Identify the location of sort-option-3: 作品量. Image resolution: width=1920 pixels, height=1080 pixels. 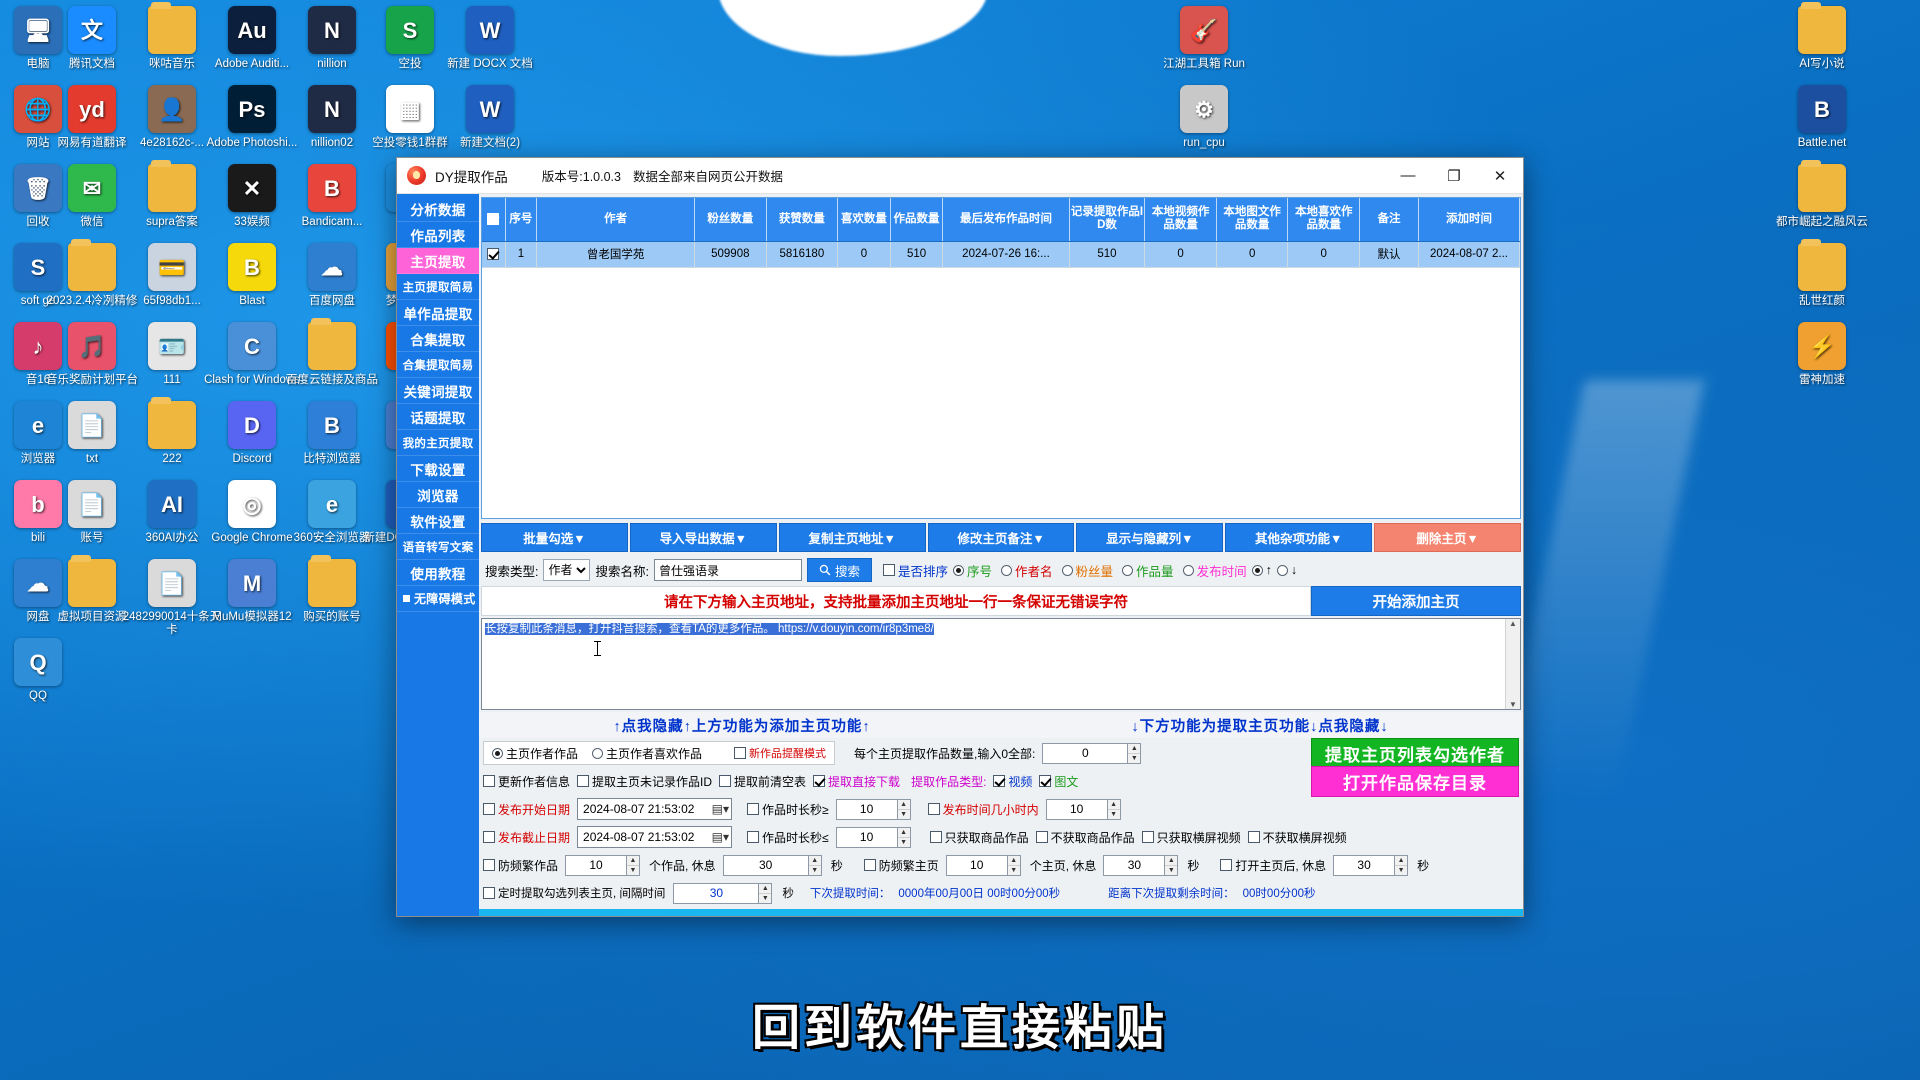
(1148, 570).